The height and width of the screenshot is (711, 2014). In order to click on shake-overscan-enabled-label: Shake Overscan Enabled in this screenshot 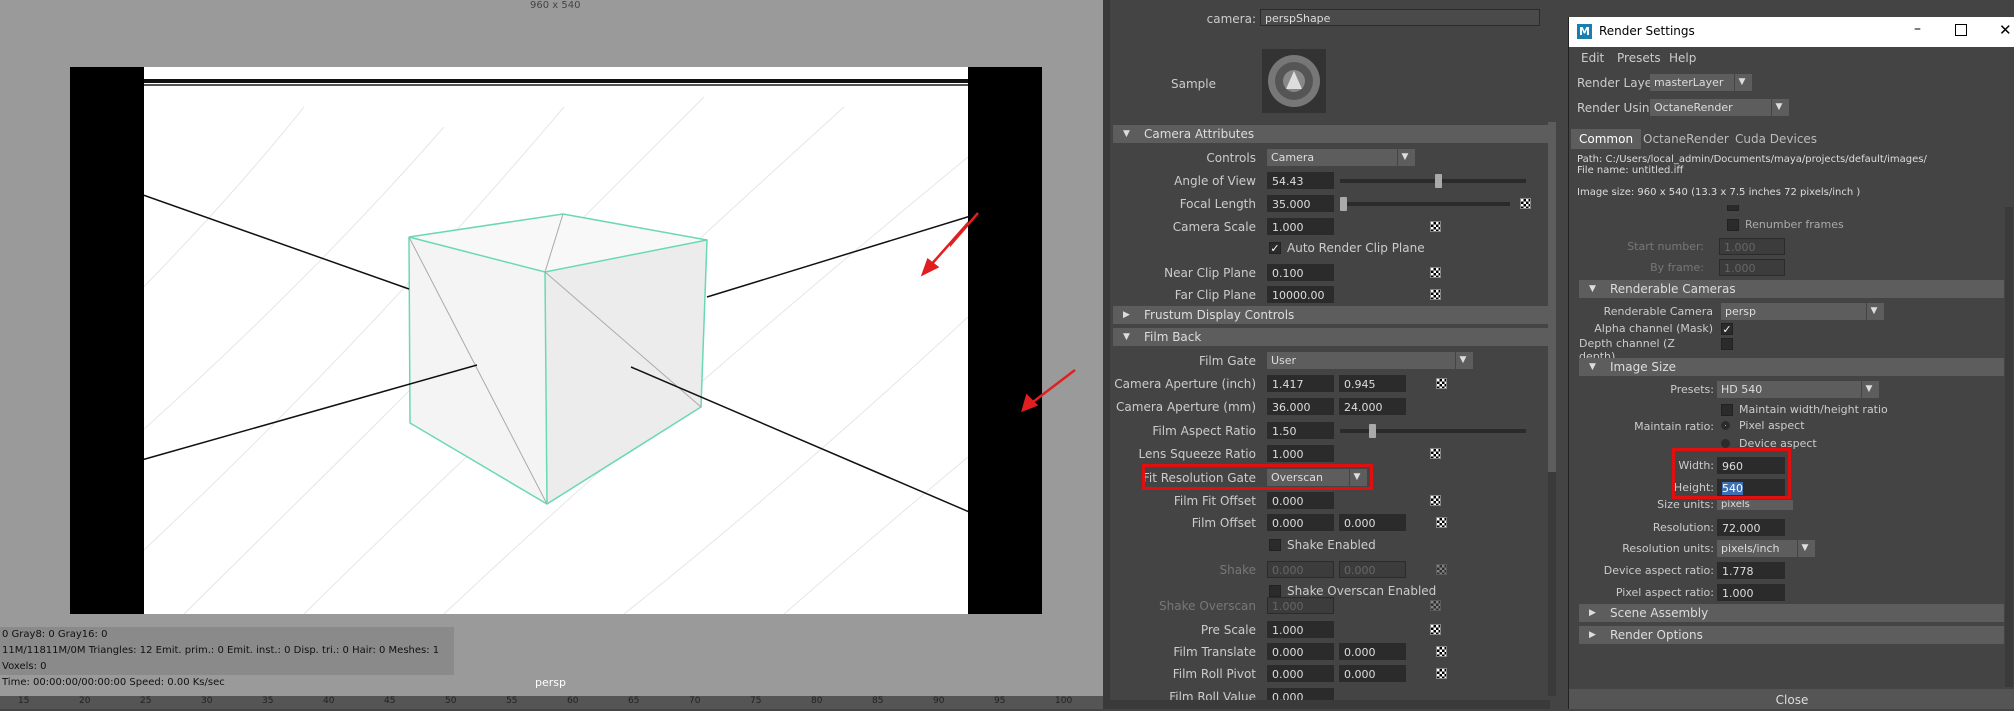, I will do `click(1362, 591)`.